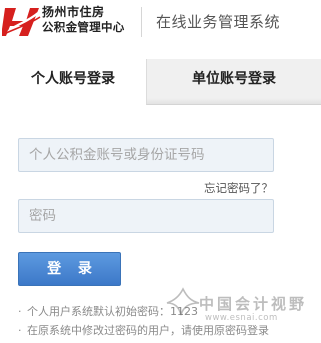 The width and height of the screenshot is (321, 343). I want to click on tab-company-login: 单位账号登录, so click(233, 82).